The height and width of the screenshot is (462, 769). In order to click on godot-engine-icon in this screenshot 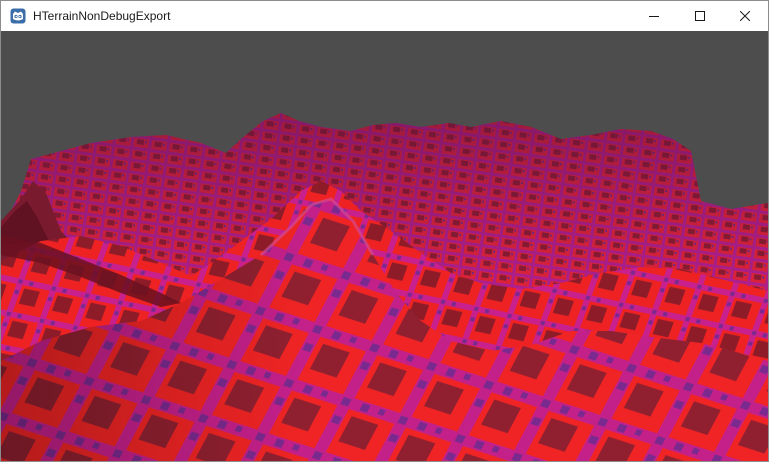, I will do `click(18, 16)`.